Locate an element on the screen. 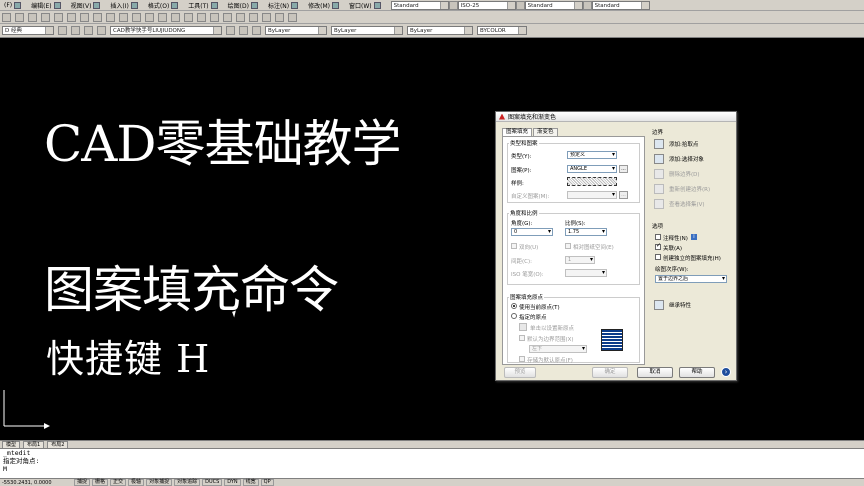  save-icon is located at coordinates (32, 17).